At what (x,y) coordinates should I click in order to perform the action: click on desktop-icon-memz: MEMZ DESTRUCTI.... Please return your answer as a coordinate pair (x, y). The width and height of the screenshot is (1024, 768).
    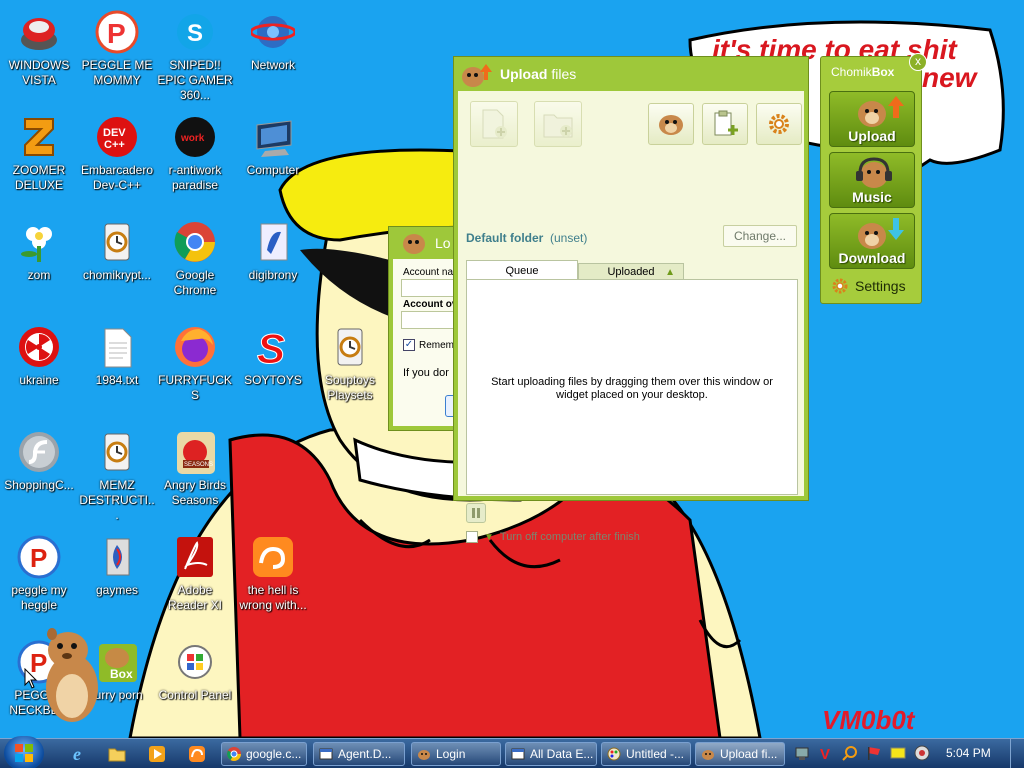
    Looking at the image, I should click on (117, 475).